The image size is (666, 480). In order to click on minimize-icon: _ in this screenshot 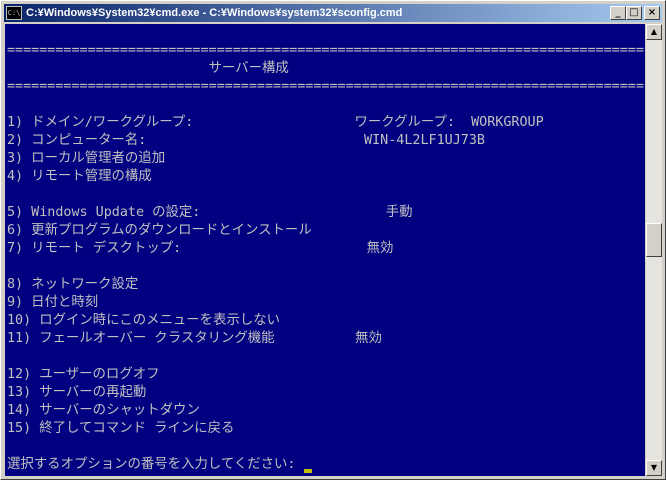, I will do `click(618, 12)`.